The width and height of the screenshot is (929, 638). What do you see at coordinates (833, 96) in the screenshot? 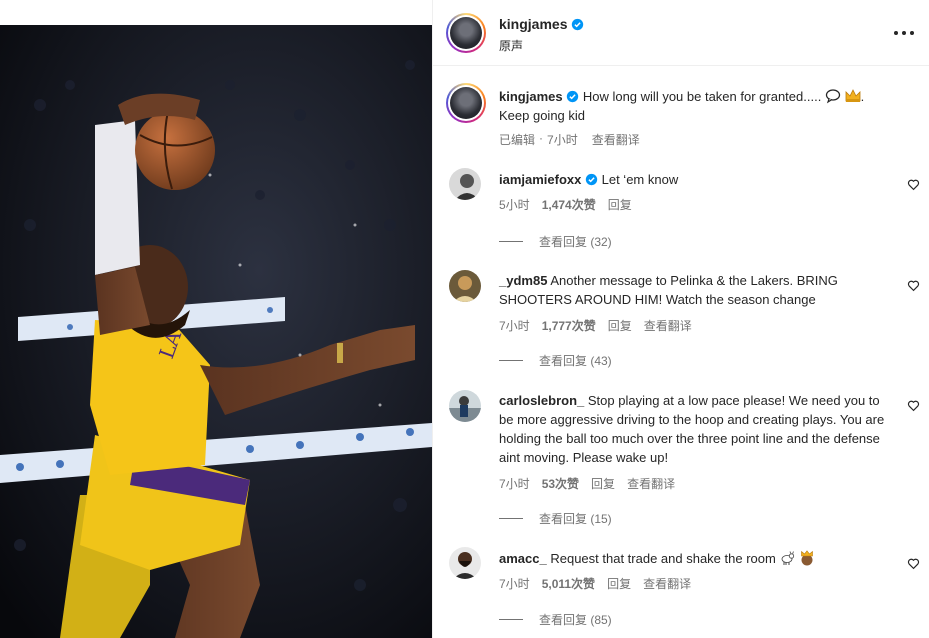
I see `speech-bubble-icon` at bounding box center [833, 96].